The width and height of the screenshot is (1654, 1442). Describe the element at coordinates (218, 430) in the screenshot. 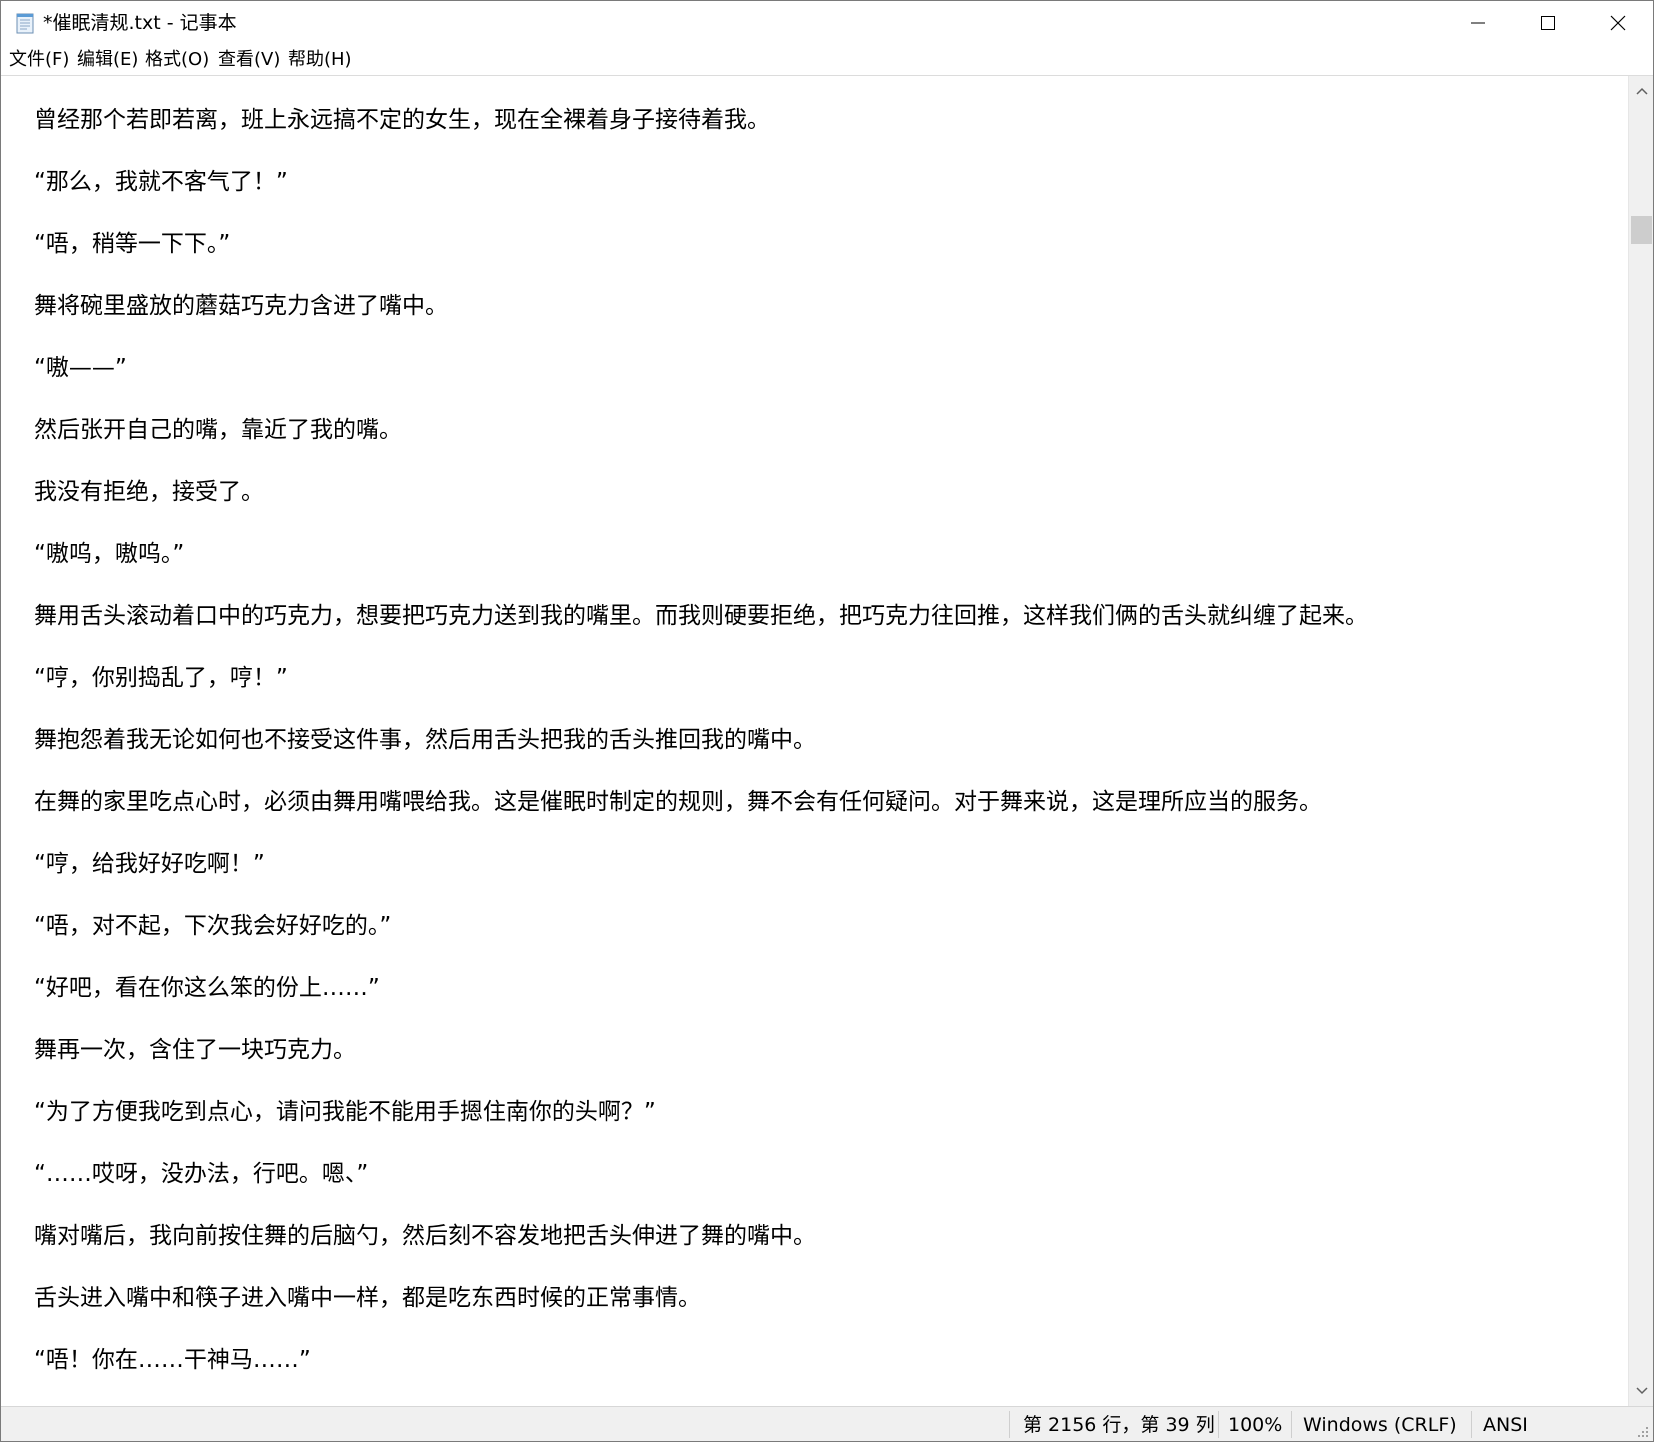

I see `text-line: 然后张开自己的嘴，靠近了我的嘴。` at that location.